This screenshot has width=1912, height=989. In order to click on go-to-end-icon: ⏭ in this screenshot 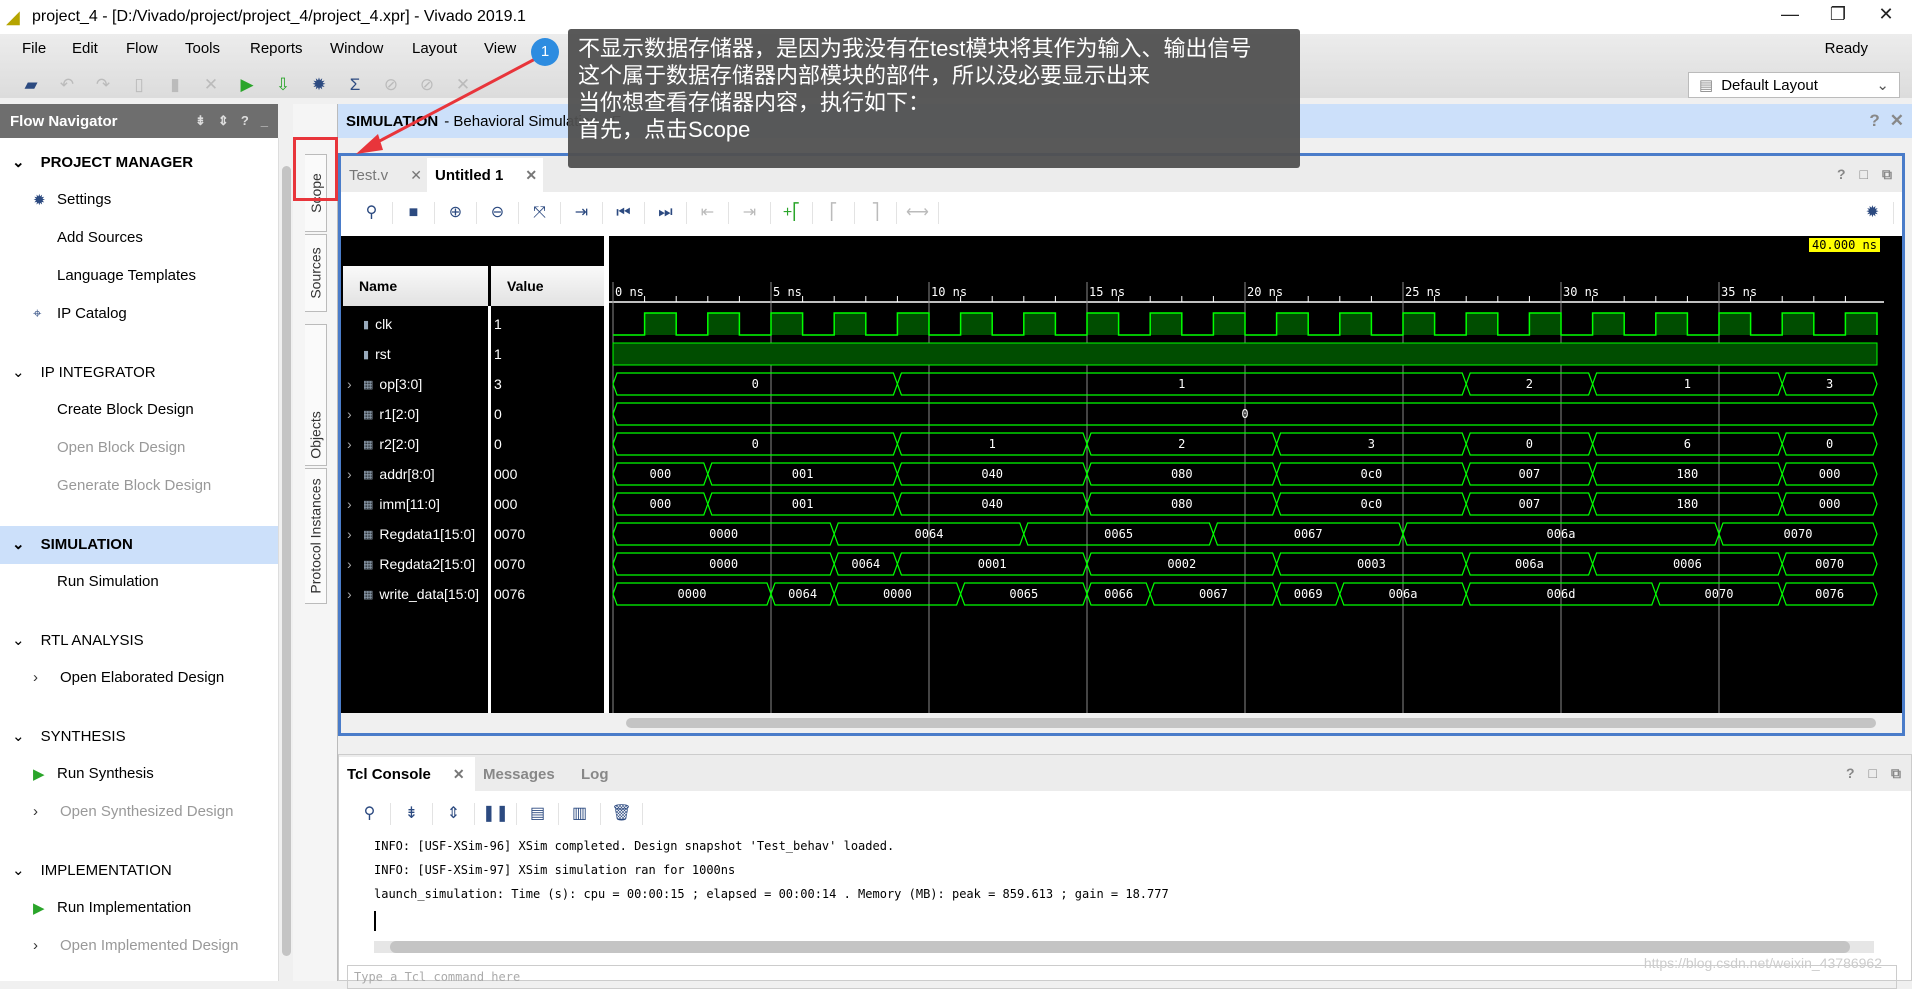, I will do `click(666, 213)`.